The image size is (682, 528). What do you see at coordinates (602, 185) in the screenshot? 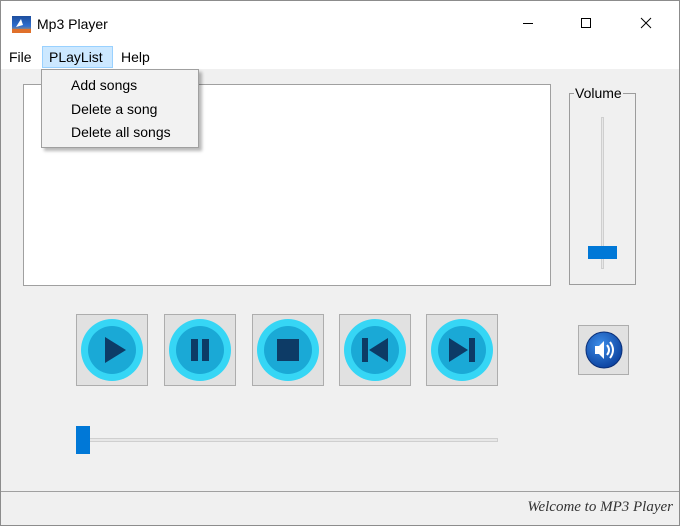
I see `volume-group: Volume` at bounding box center [602, 185].